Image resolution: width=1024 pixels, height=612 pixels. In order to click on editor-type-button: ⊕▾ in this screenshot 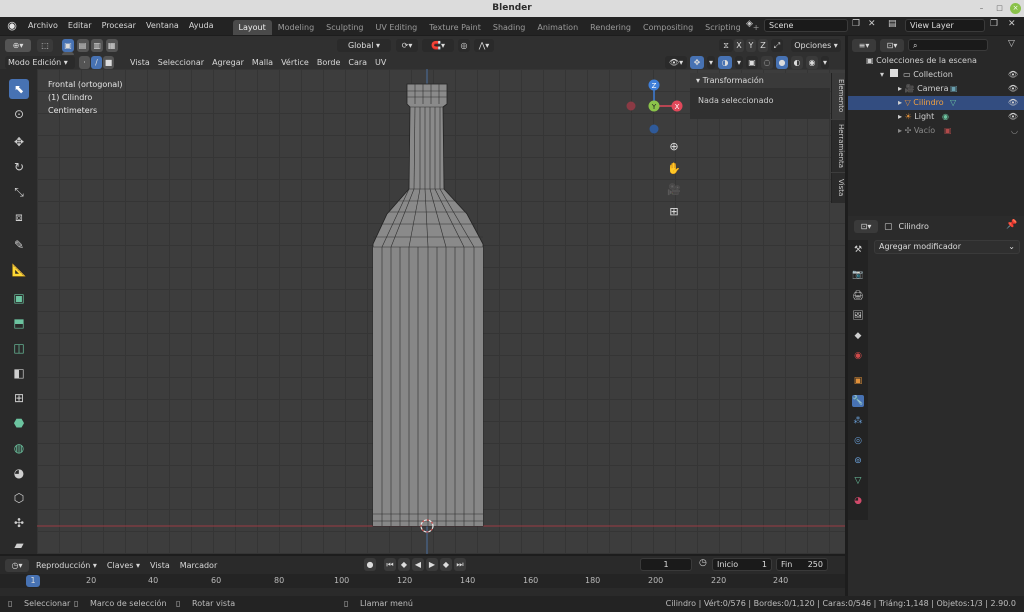, I will do `click(18, 45)`.